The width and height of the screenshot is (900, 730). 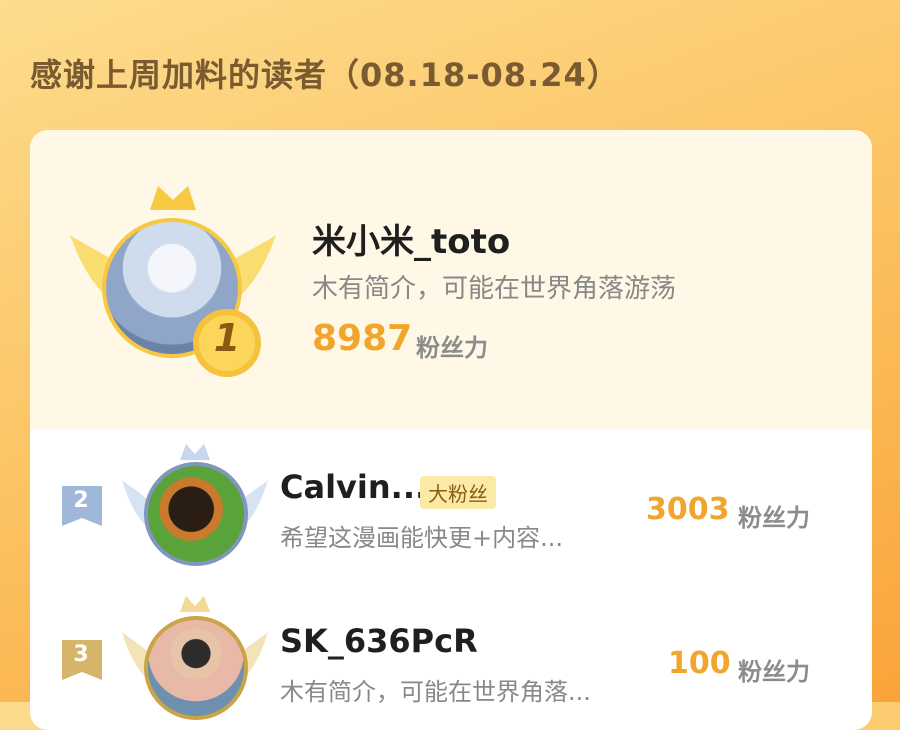 What do you see at coordinates (379, 641) in the screenshot?
I see `reader-name: SK_636PcR` at bounding box center [379, 641].